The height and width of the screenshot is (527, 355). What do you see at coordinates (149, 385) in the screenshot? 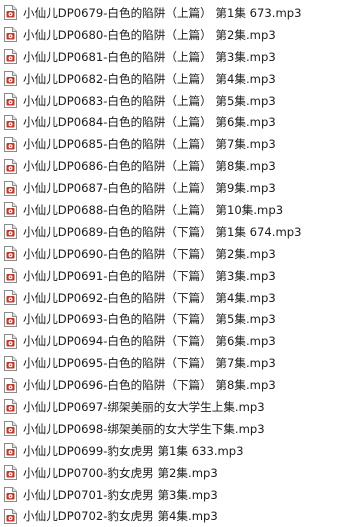
I see `file-name: 小仙儿DP0696-白色的陷阱（下篇） 第8集.mp3` at bounding box center [149, 385].